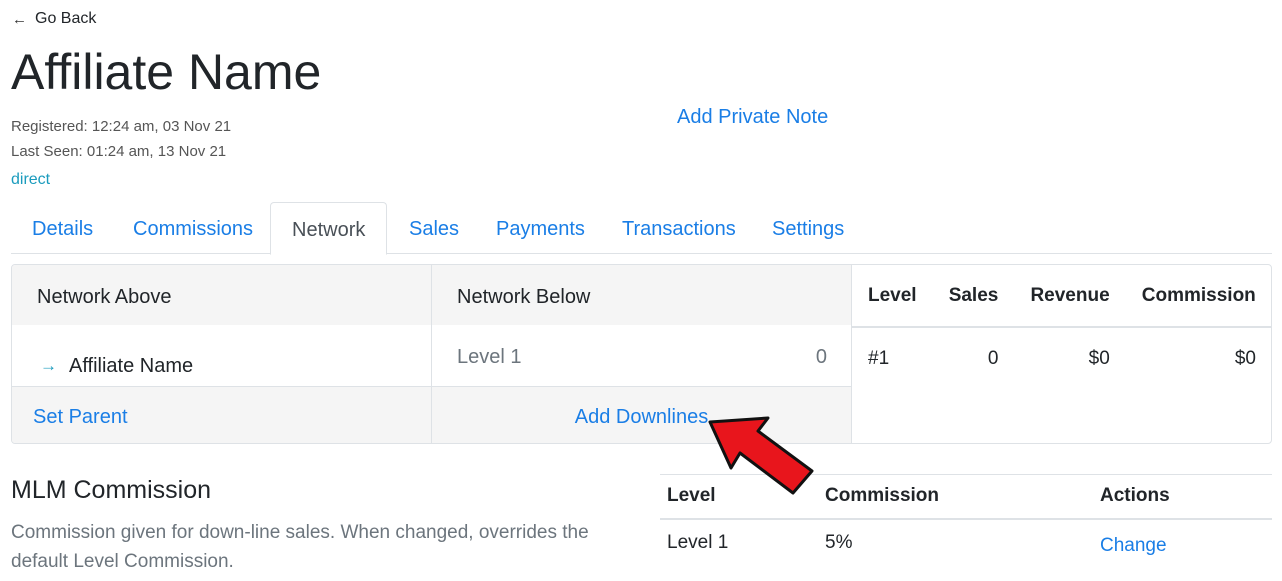 This screenshot has width=1282, height=581. What do you see at coordinates (329, 228) in the screenshot?
I see `tab-network: Network` at bounding box center [329, 228].